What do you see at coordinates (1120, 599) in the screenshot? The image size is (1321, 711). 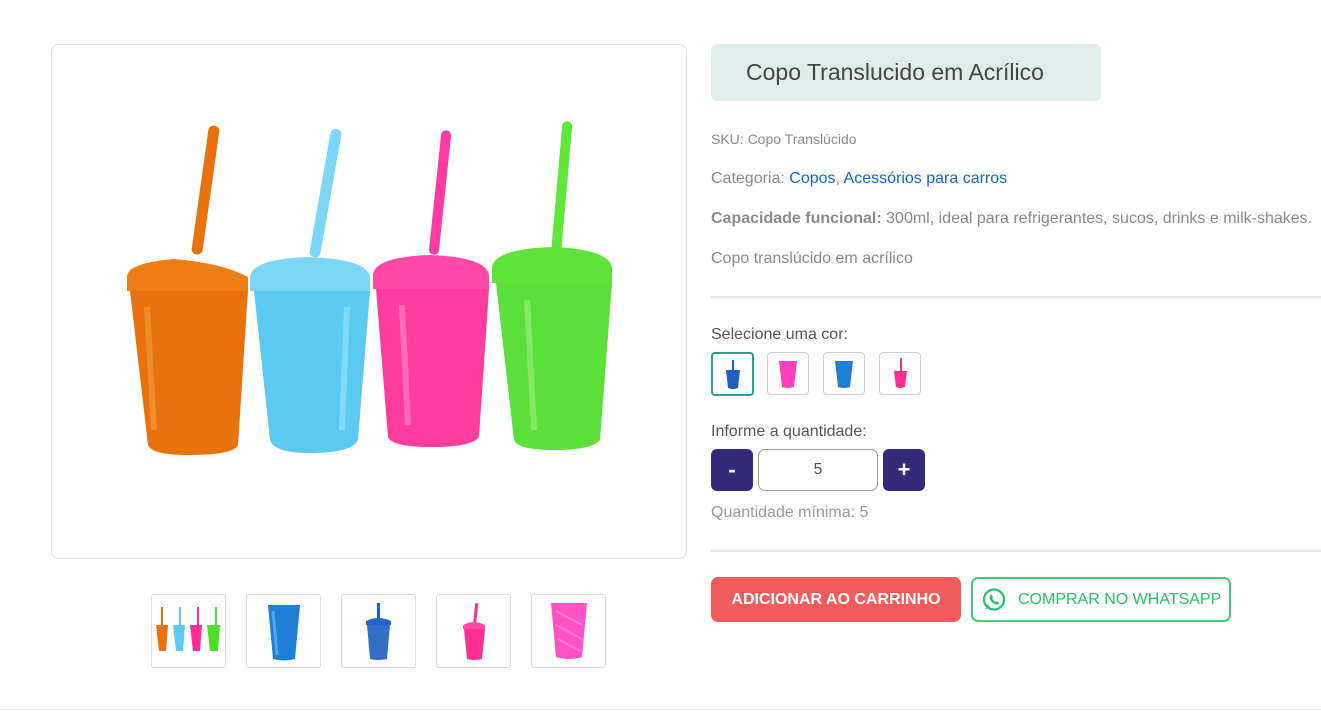 I see `whatsapp-button-label: COMPRAR NO WHATSAPP` at bounding box center [1120, 599].